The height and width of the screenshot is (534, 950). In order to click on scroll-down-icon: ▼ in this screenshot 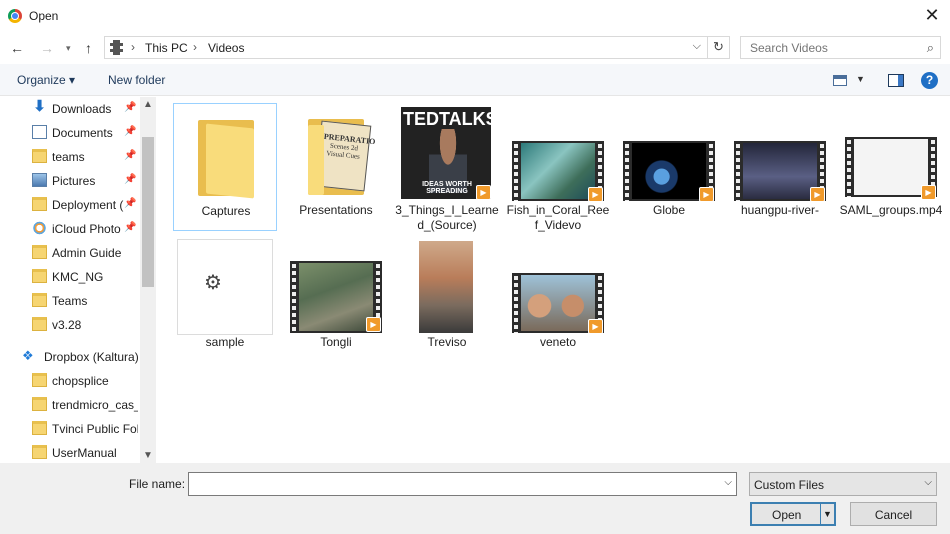, I will do `click(148, 455)`.